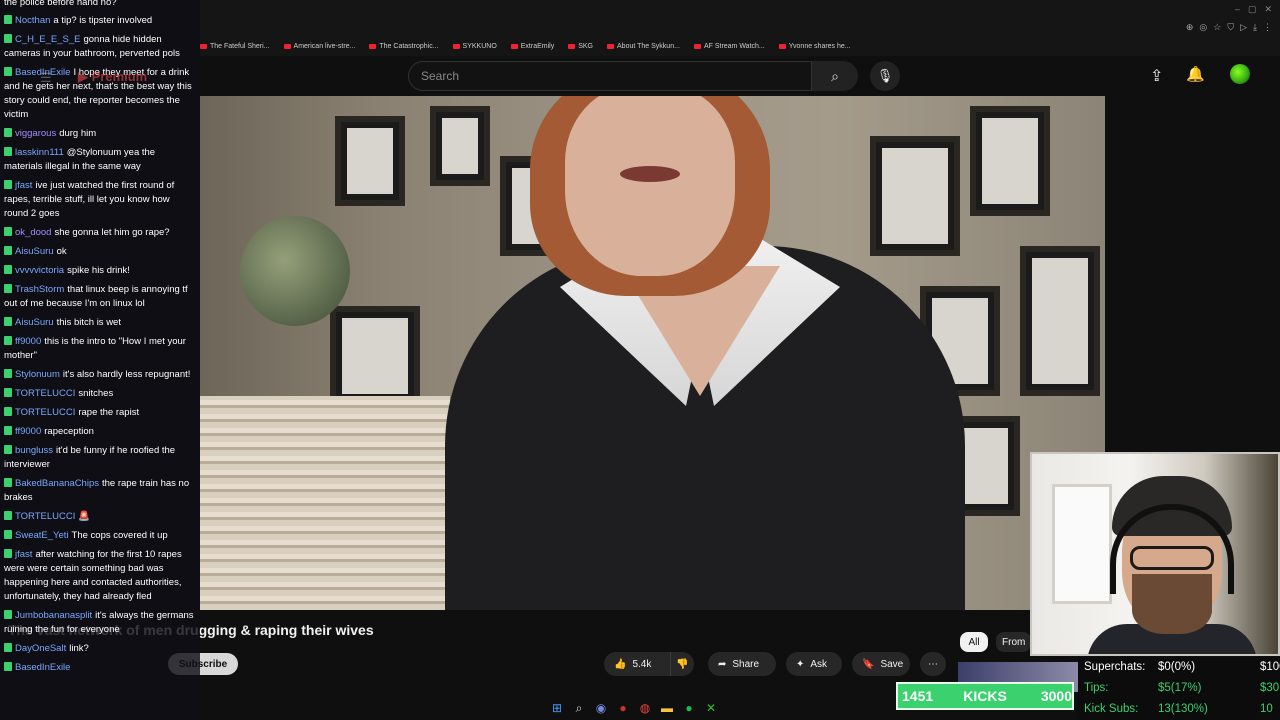 The image size is (1280, 720). What do you see at coordinates (1240, 74) in the screenshot?
I see `account-avatar` at bounding box center [1240, 74].